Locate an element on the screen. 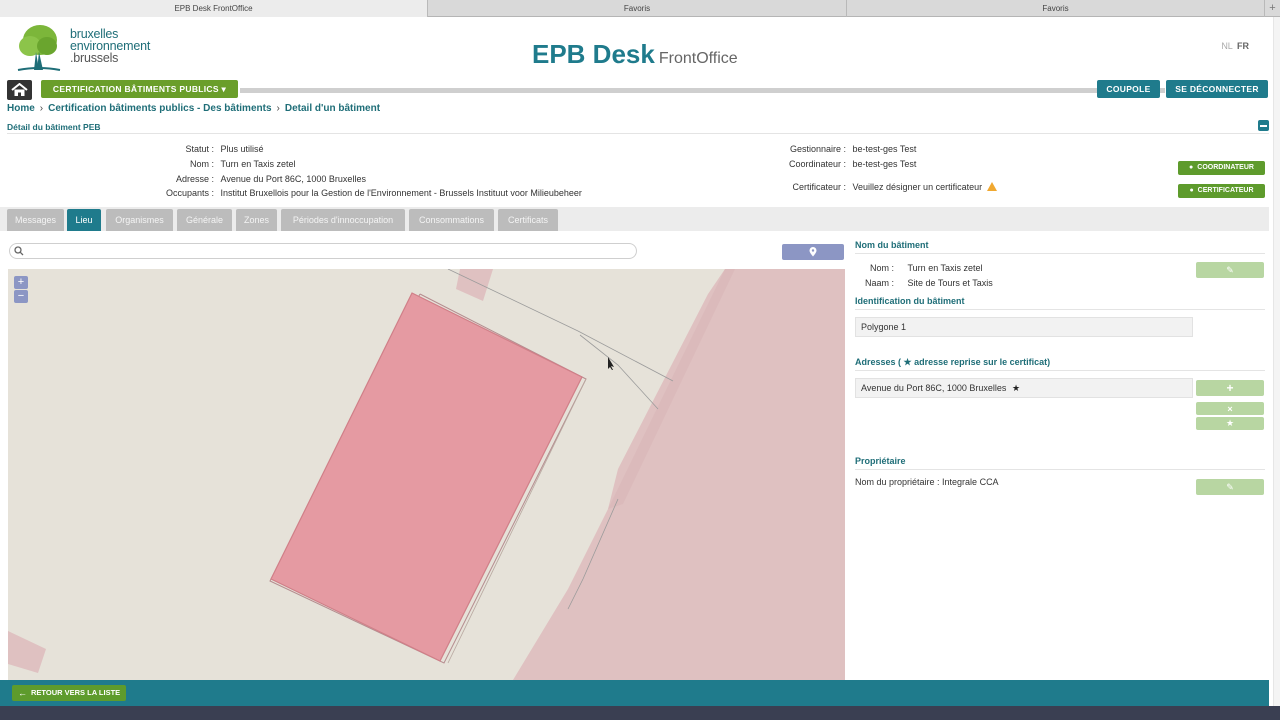 The height and width of the screenshot is (720, 1280). tab-certificats: Certificats is located at coordinates (528, 220).